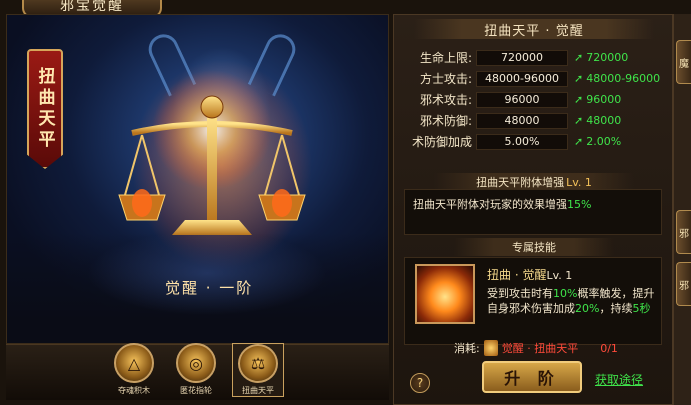  What do you see at coordinates (565, 293) in the screenshot?
I see `skill-desc-value: 10%` at bounding box center [565, 293].